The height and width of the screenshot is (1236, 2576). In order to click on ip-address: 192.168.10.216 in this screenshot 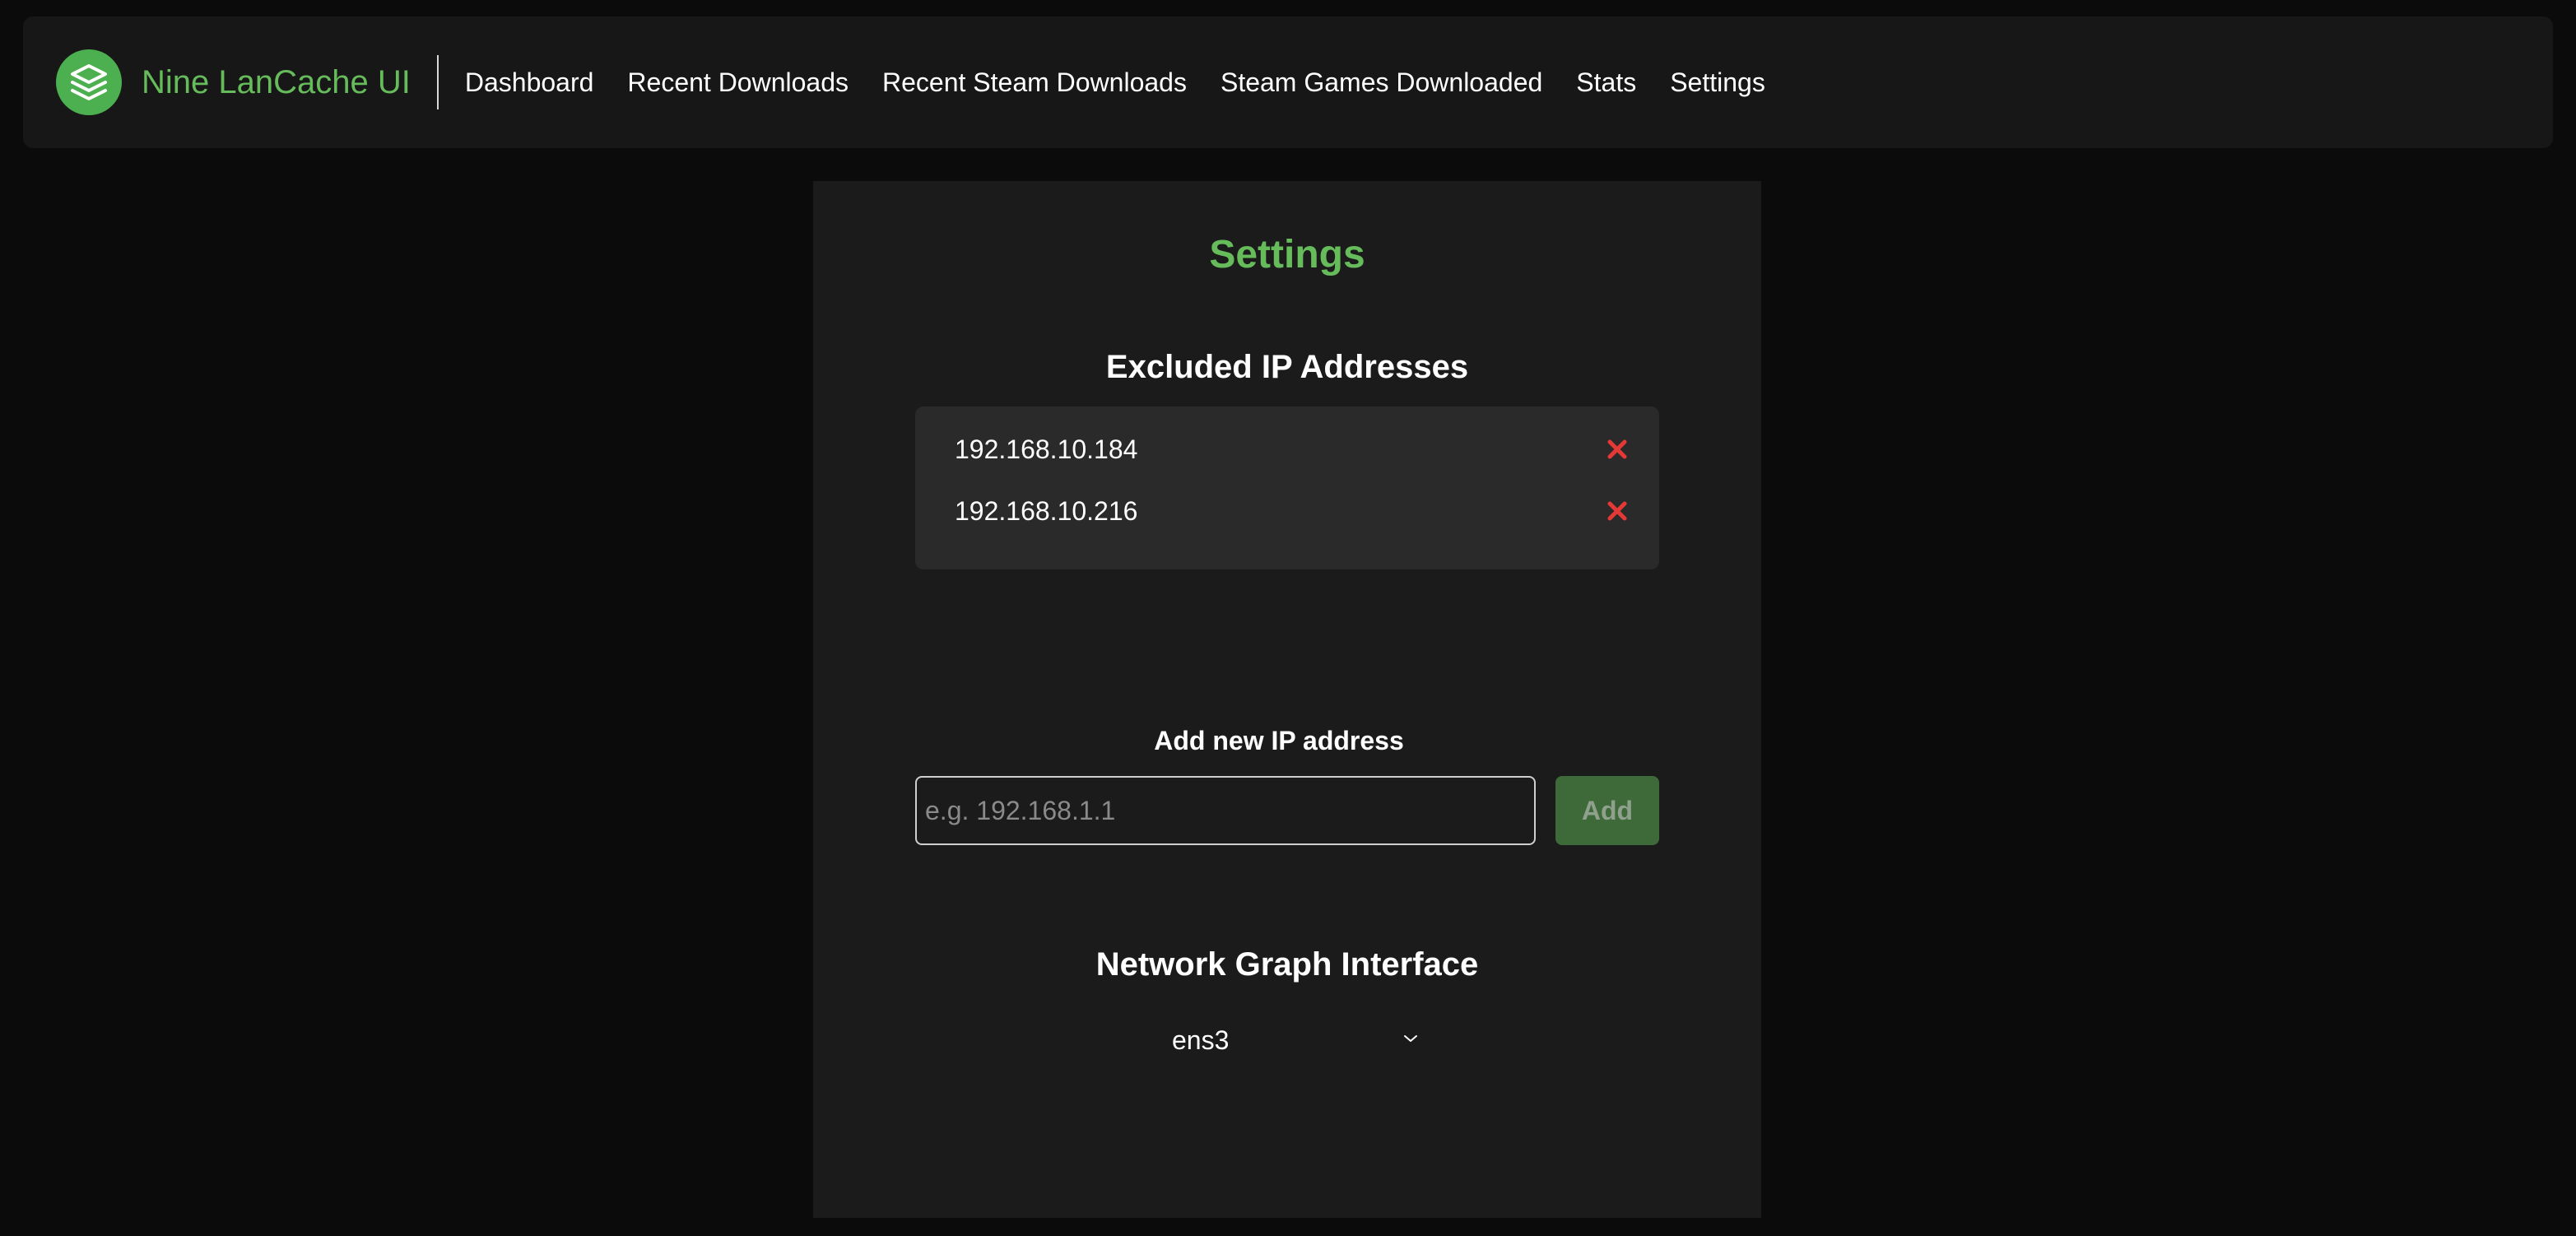, I will do `click(1046, 511)`.